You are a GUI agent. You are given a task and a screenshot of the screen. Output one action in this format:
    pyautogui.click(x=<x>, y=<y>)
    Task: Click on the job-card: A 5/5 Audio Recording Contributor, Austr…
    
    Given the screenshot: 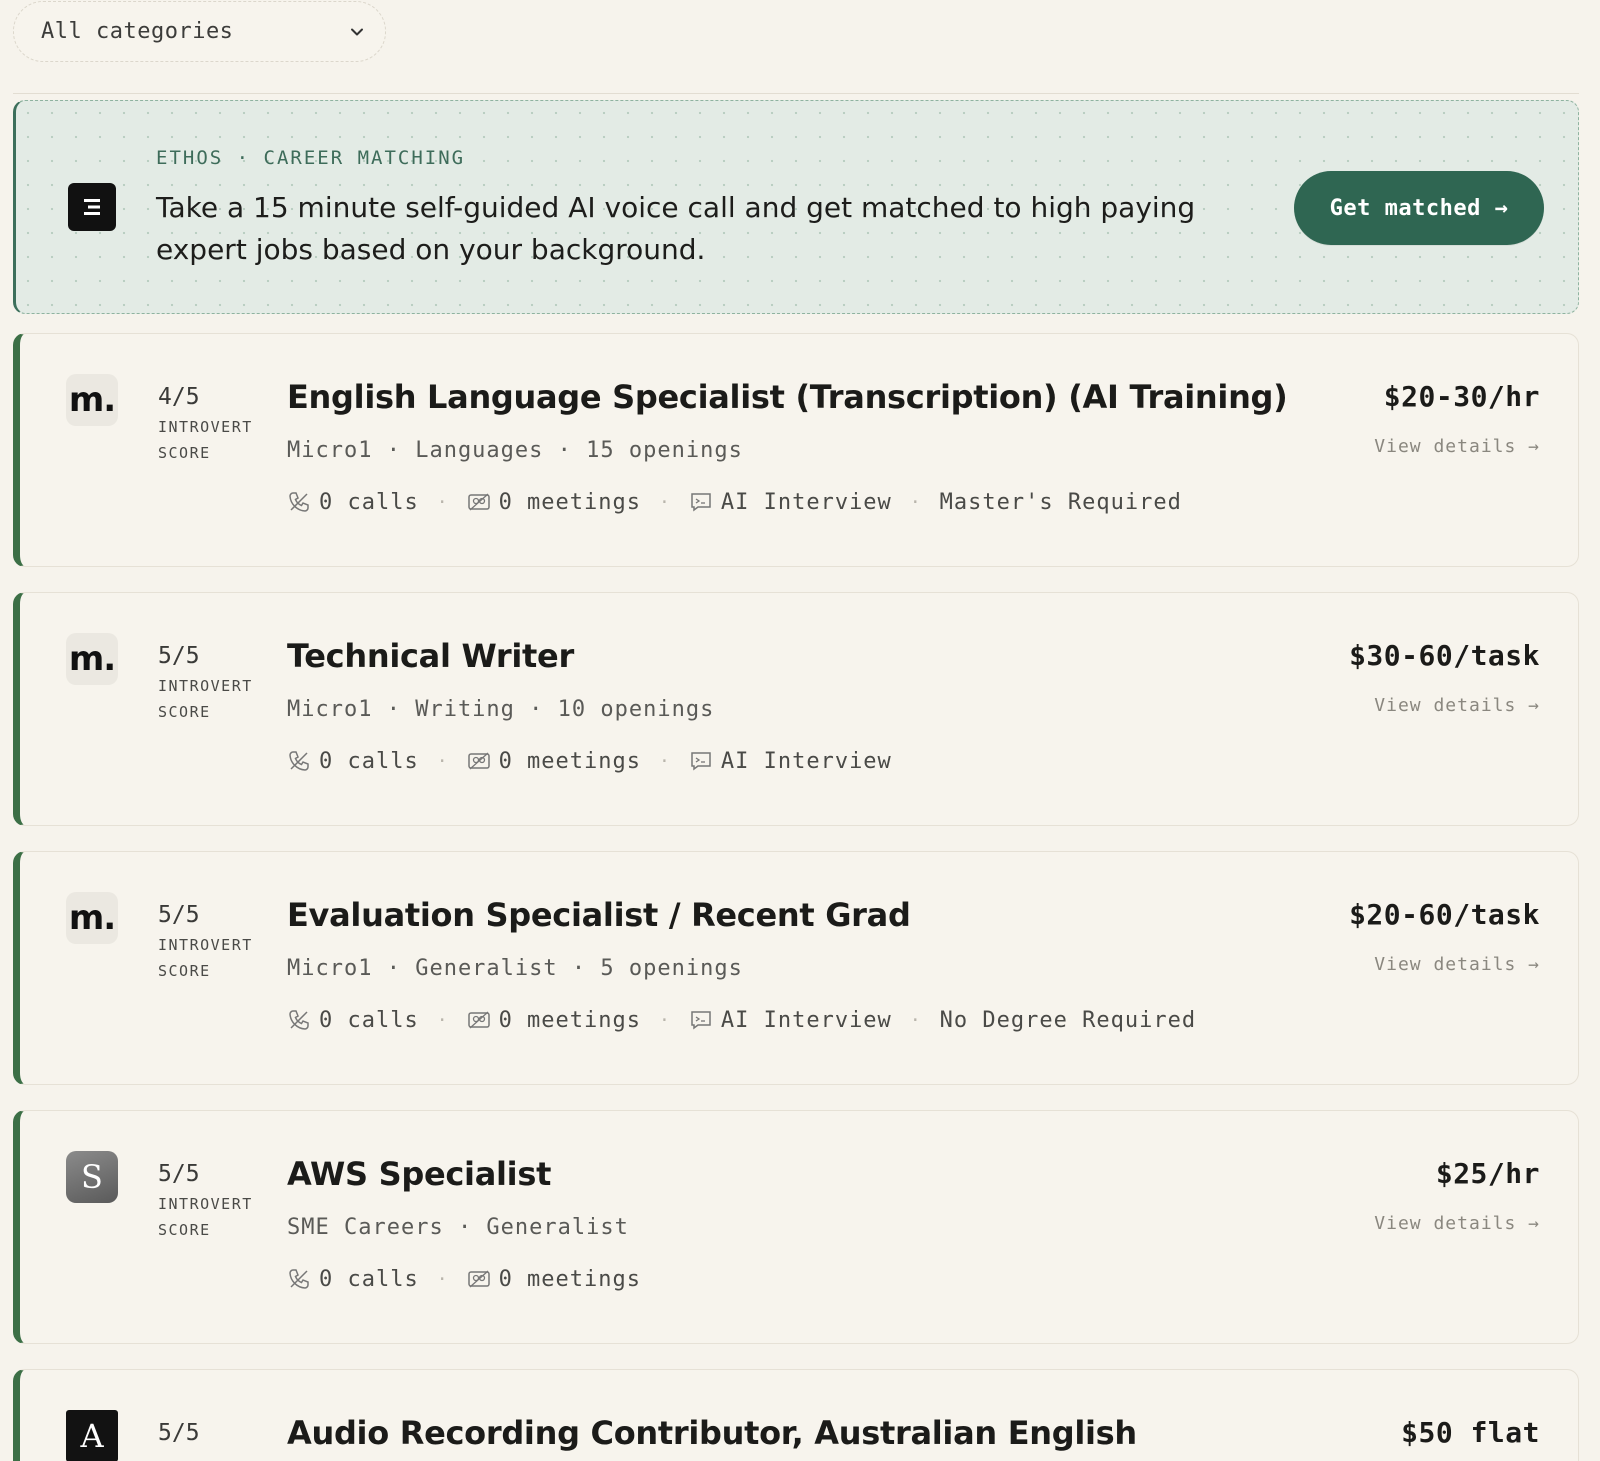 What is the action you would take?
    pyautogui.click(x=796, y=1415)
    